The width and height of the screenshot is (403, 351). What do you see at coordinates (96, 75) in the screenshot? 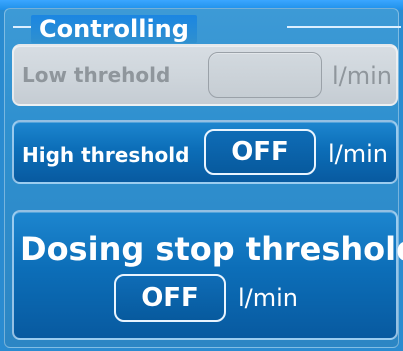
I see `low-threshold-label: Low threhold` at bounding box center [96, 75].